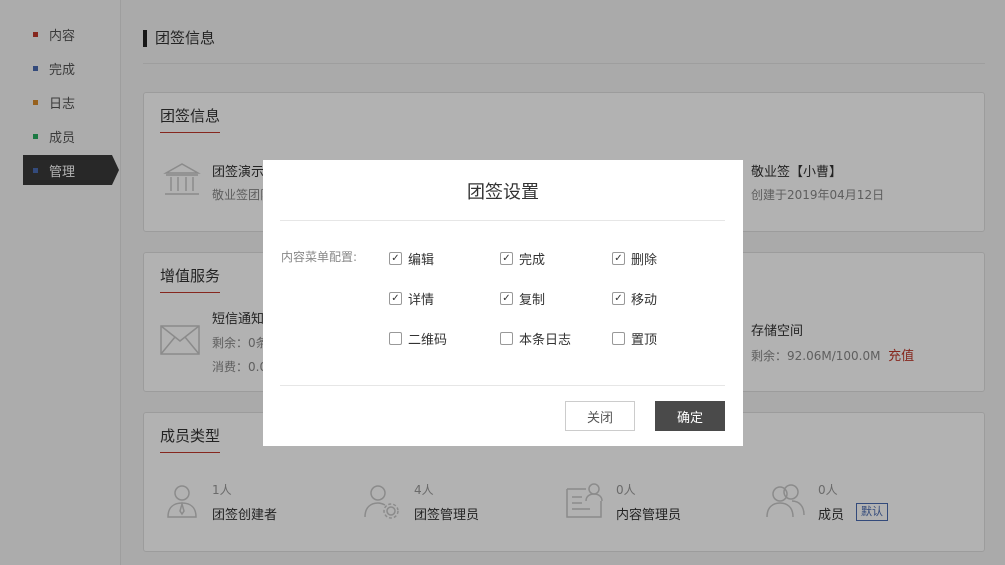 The image size is (1005, 565). What do you see at coordinates (644, 260) in the screenshot?
I see `option-label: 删除` at bounding box center [644, 260].